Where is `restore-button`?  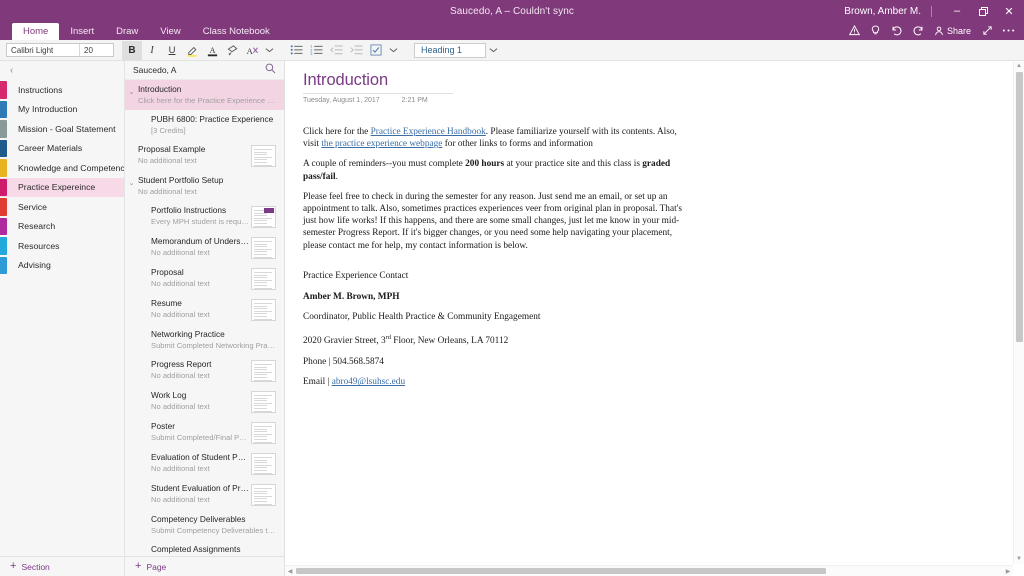 restore-button is located at coordinates (983, 11).